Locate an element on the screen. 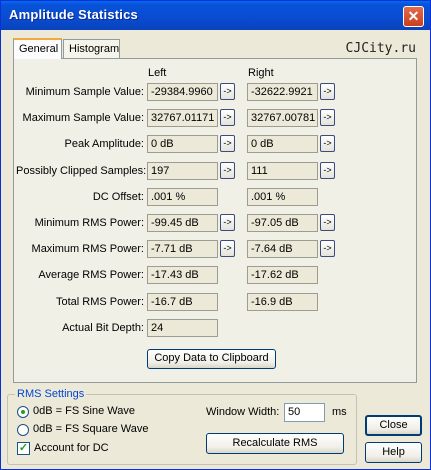  copy-data-button: Copy Data to Clipboard is located at coordinates (211, 359).